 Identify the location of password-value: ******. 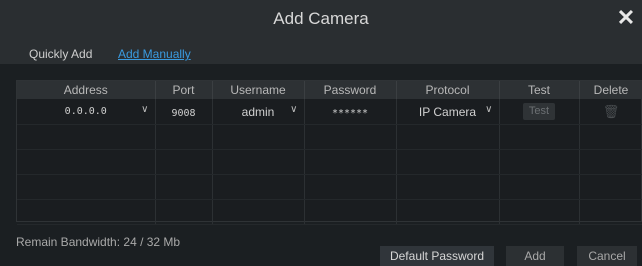
(350, 113).